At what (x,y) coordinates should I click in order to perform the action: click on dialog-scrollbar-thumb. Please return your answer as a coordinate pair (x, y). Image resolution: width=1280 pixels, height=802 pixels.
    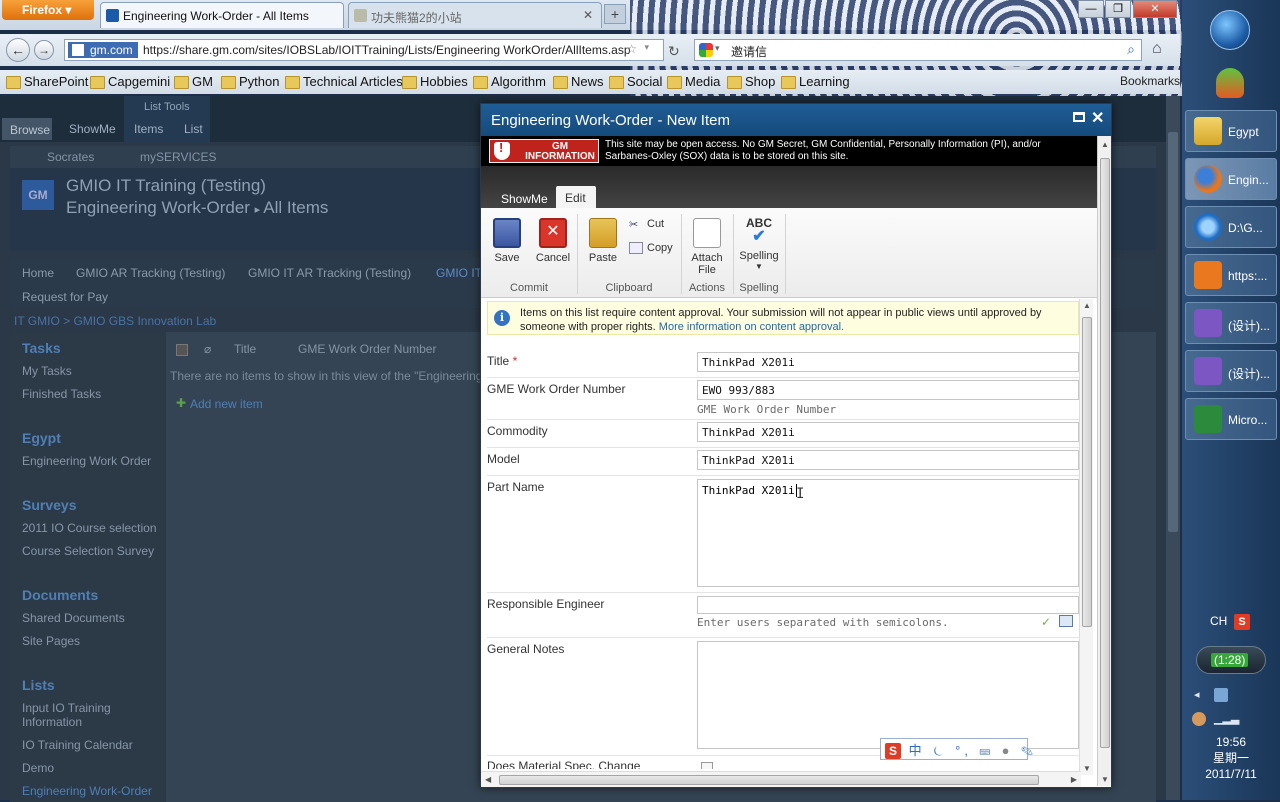
    Looking at the image, I should click on (1105, 453).